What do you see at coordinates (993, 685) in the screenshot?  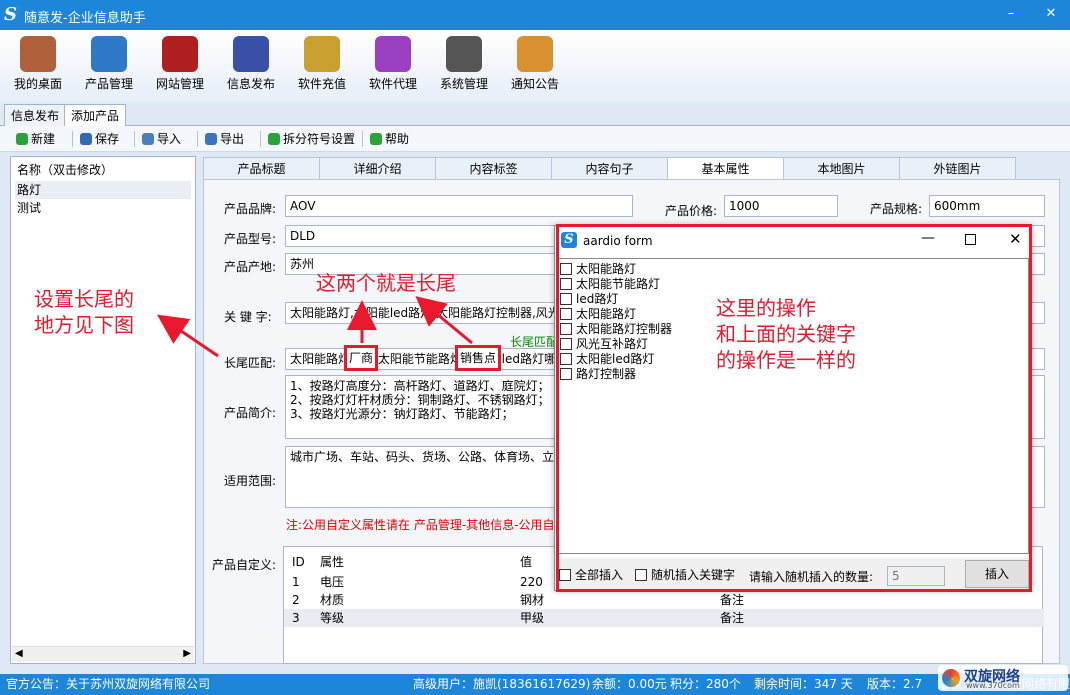 I see `brand-url: www.370com` at bounding box center [993, 685].